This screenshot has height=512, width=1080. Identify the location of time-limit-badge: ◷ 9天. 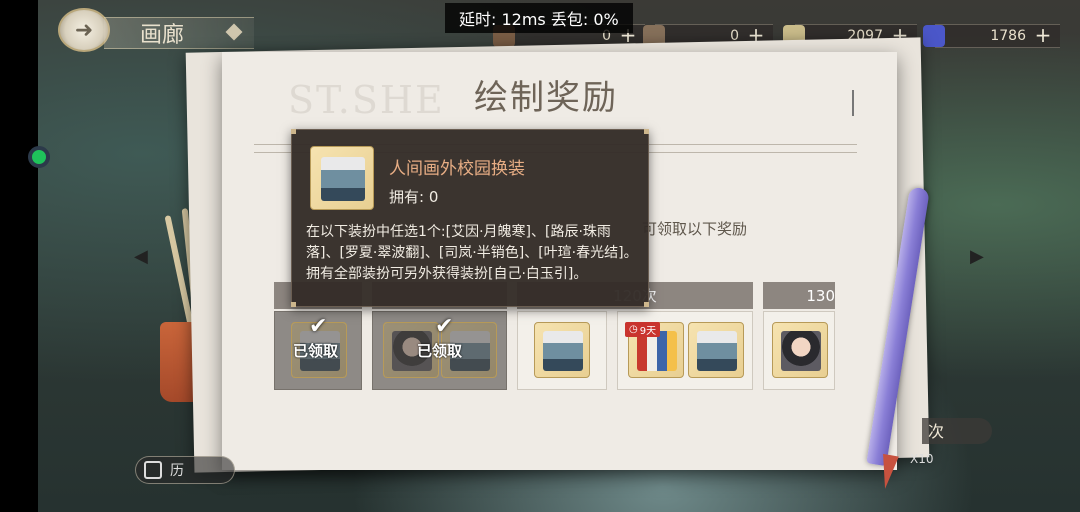
(643, 329).